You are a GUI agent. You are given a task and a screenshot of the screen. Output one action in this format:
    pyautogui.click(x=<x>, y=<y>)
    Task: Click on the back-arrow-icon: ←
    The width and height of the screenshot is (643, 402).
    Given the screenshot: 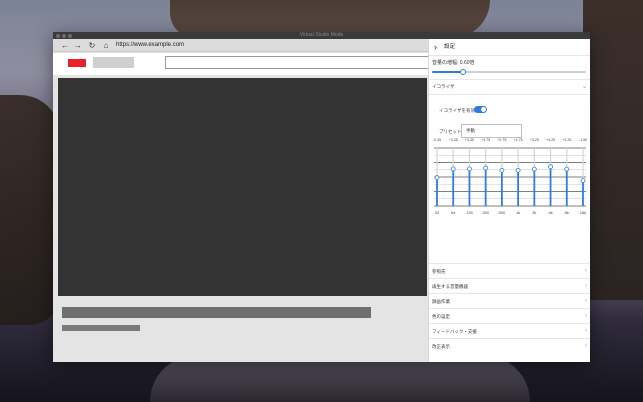 What is the action you would take?
    pyautogui.click(x=65, y=45)
    